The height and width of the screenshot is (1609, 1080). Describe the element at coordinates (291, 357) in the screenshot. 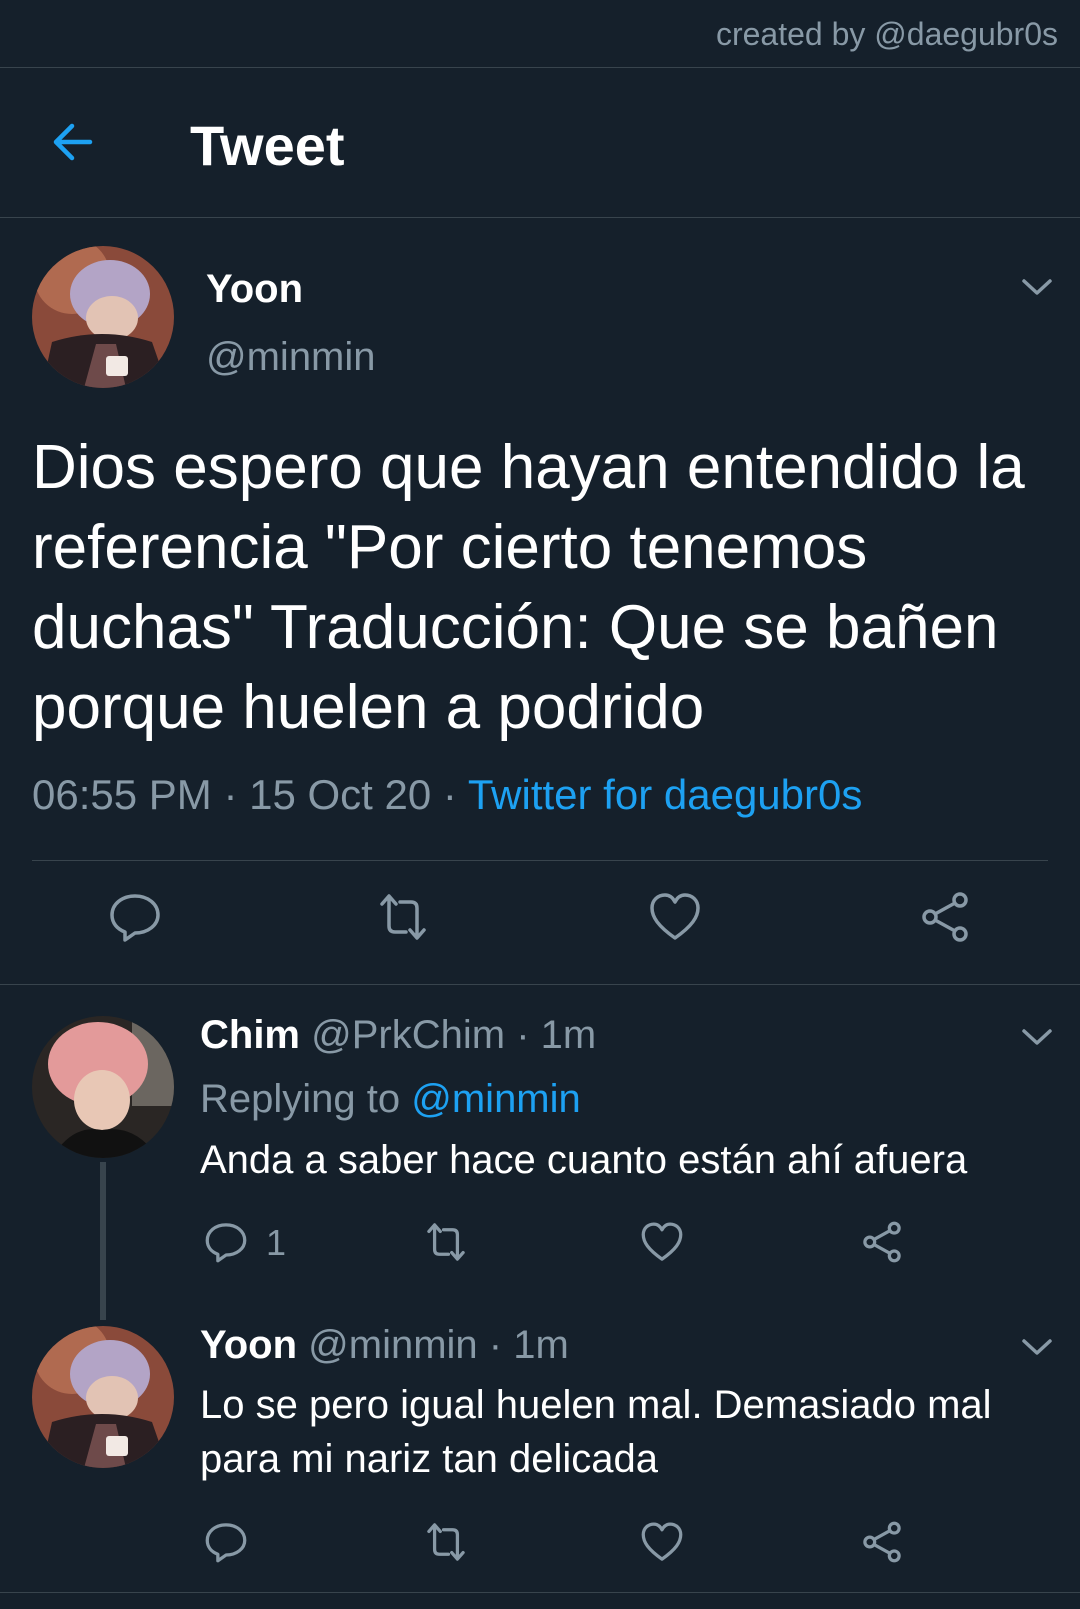

I see `author-handle: @minmin` at that location.